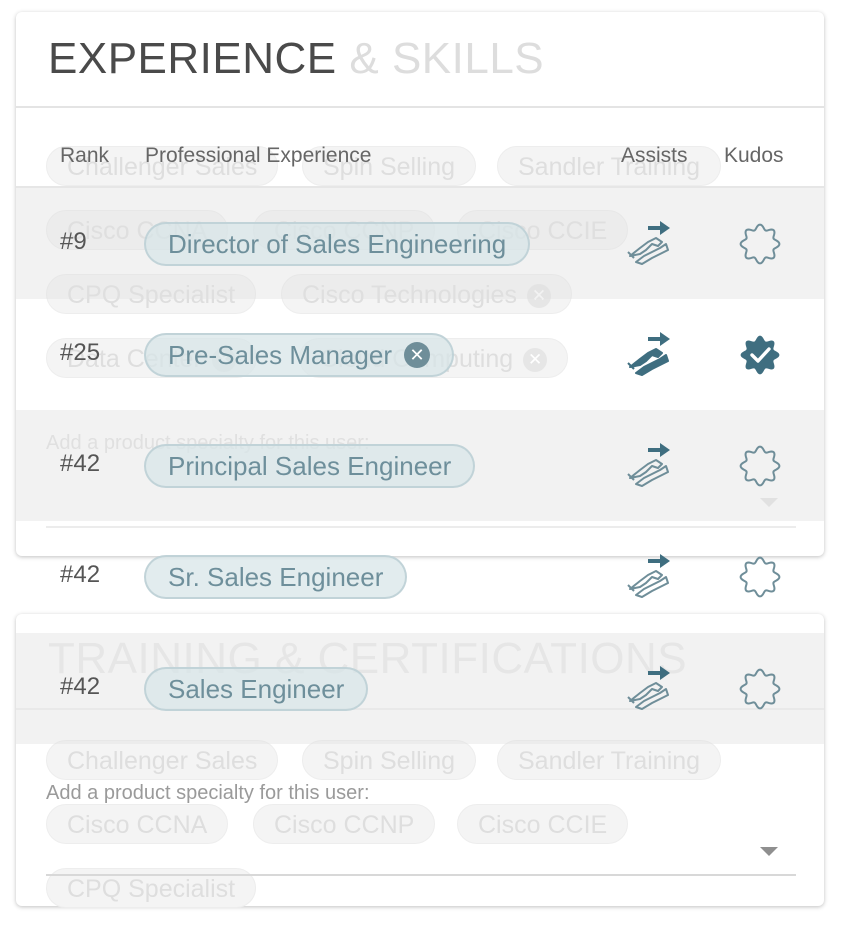  What do you see at coordinates (654, 155) in the screenshot?
I see `column-header-assists: Assists` at bounding box center [654, 155].